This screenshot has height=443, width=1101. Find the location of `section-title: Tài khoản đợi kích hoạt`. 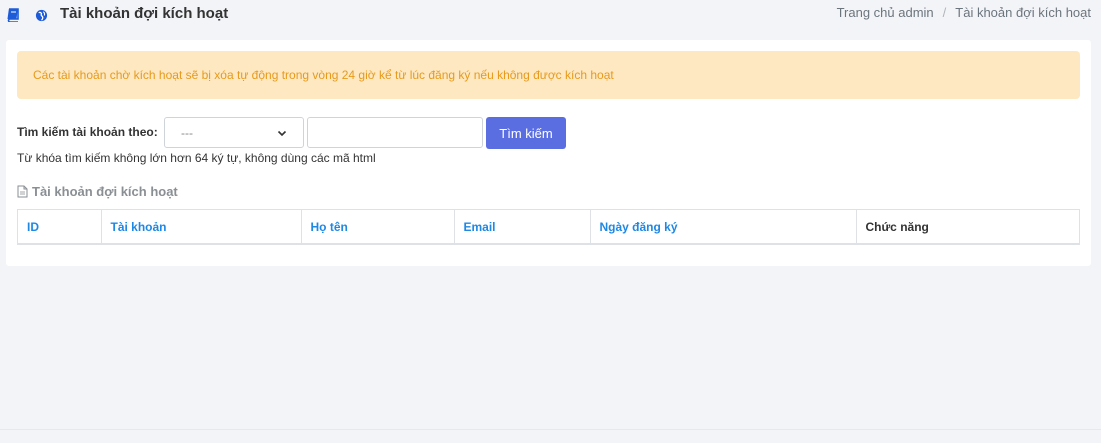

section-title: Tài khoản đợi kích hoạt is located at coordinates (97, 191).